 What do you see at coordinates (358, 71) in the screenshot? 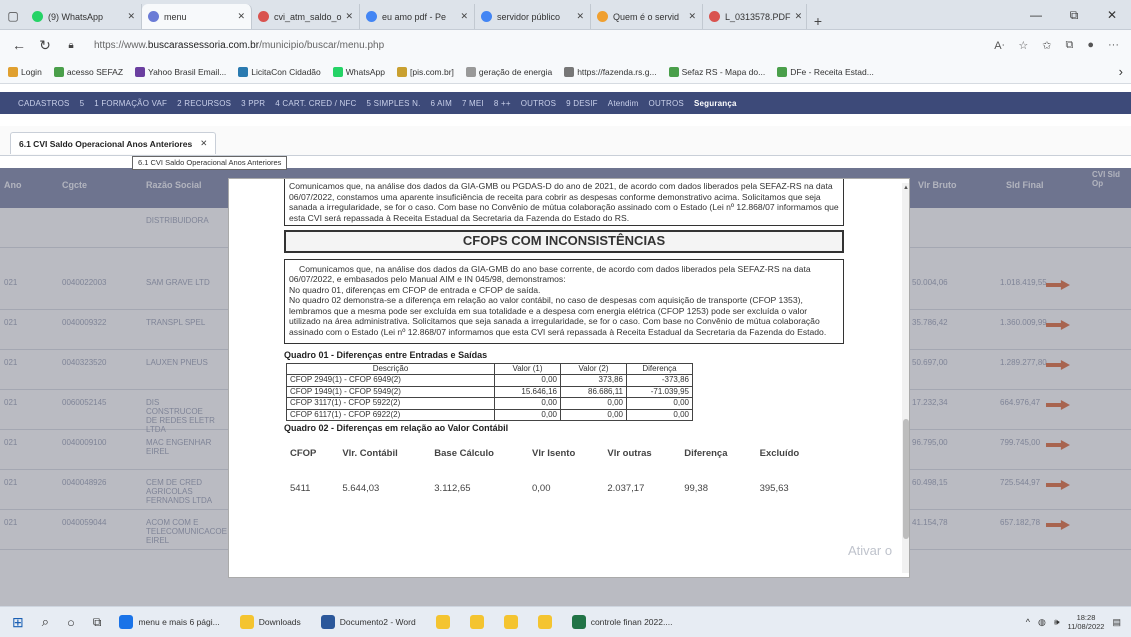
I see `bookmark-item: WhatsApp` at bounding box center [358, 71].